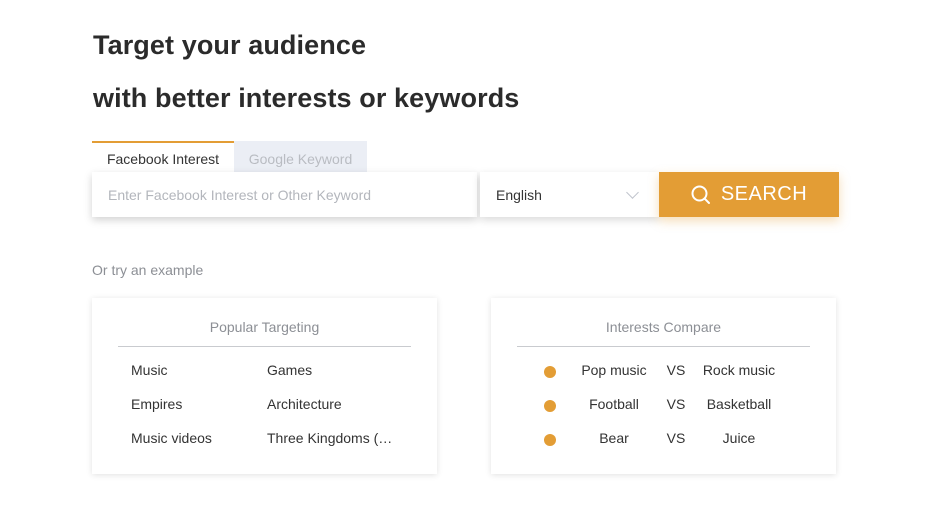 The height and width of the screenshot is (515, 929). What do you see at coordinates (614, 438) in the screenshot?
I see `compare-interest-a: Bear` at bounding box center [614, 438].